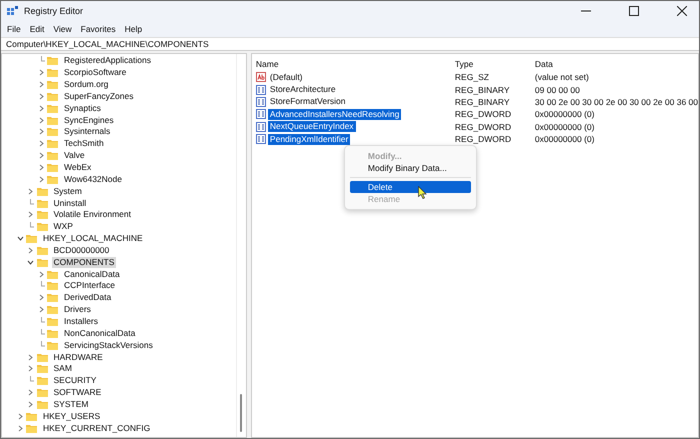 The image size is (700, 439). What do you see at coordinates (89, 120) in the screenshot?
I see `tree-item: SyncEngines` at bounding box center [89, 120].